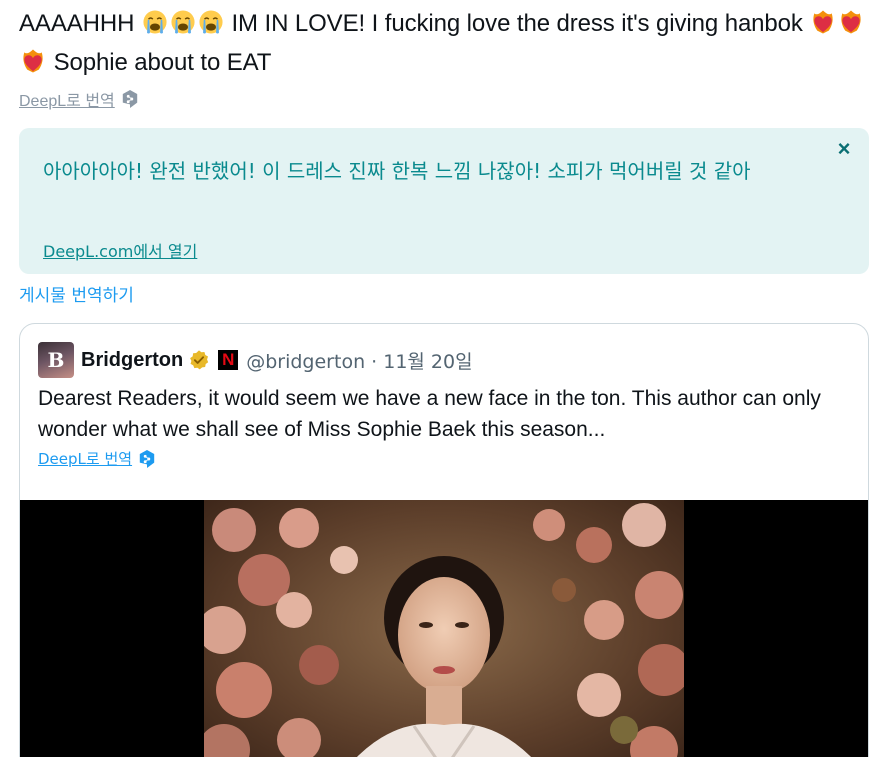 Image resolution: width=890 pixels, height=757 pixels. I want to click on quoted-tweet-header: B Bridgerton N @bridgerton · 11월 20일, so click(255, 360).